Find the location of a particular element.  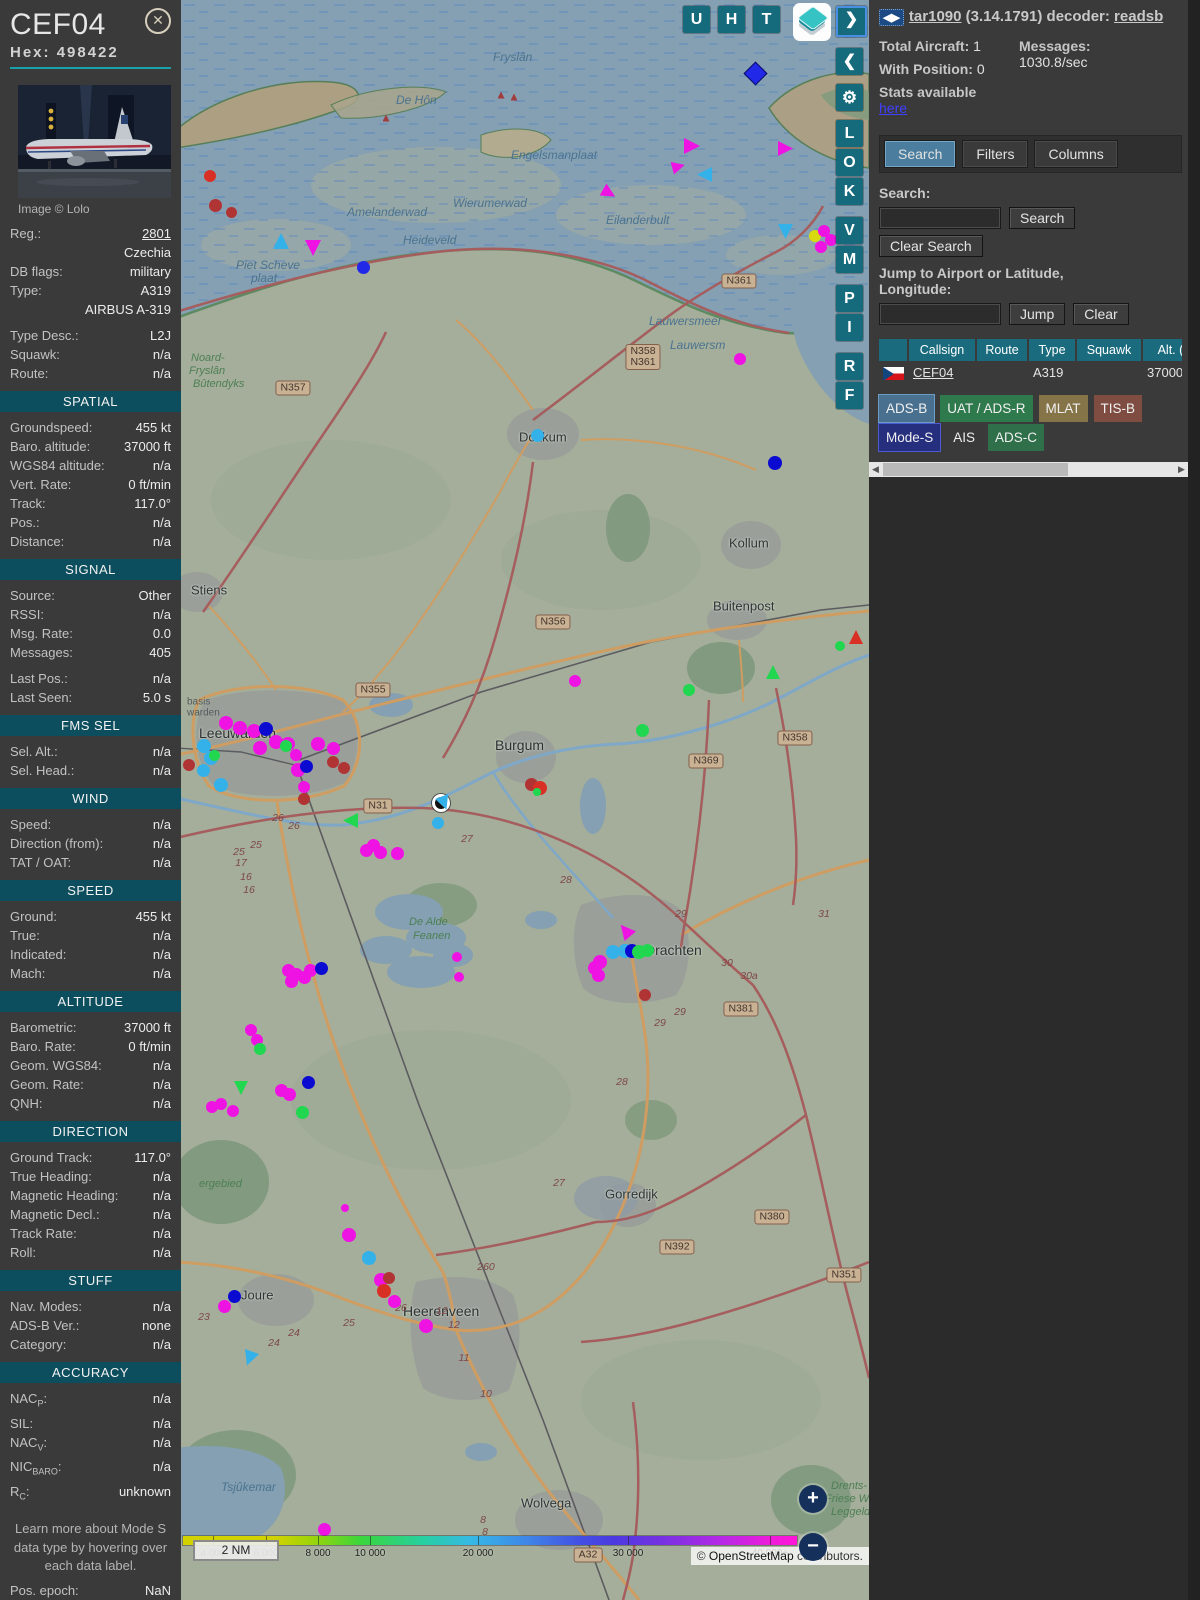

filter-ais: AIS is located at coordinates (964, 437).